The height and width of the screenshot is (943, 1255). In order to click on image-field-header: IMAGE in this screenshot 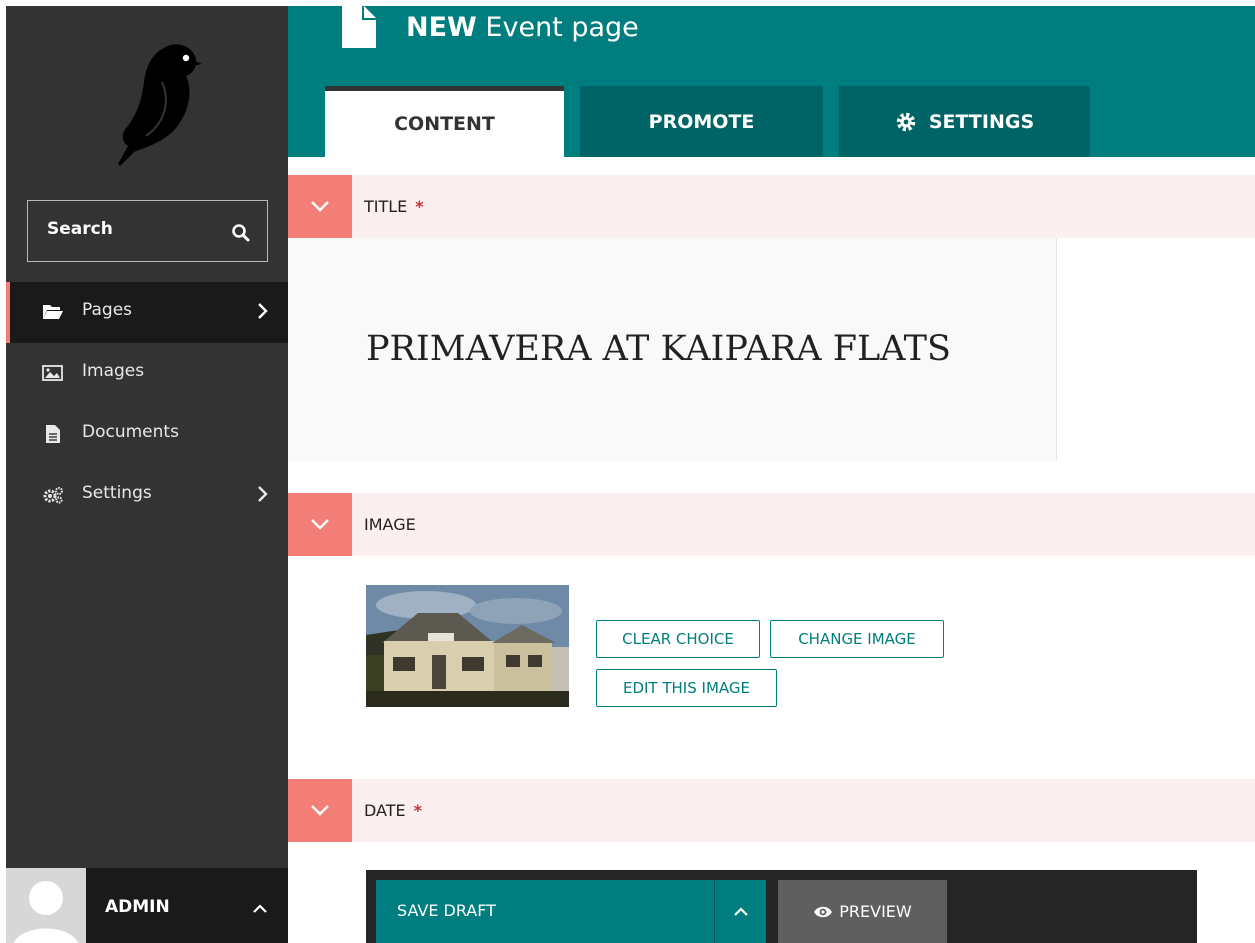, I will do `click(771, 524)`.